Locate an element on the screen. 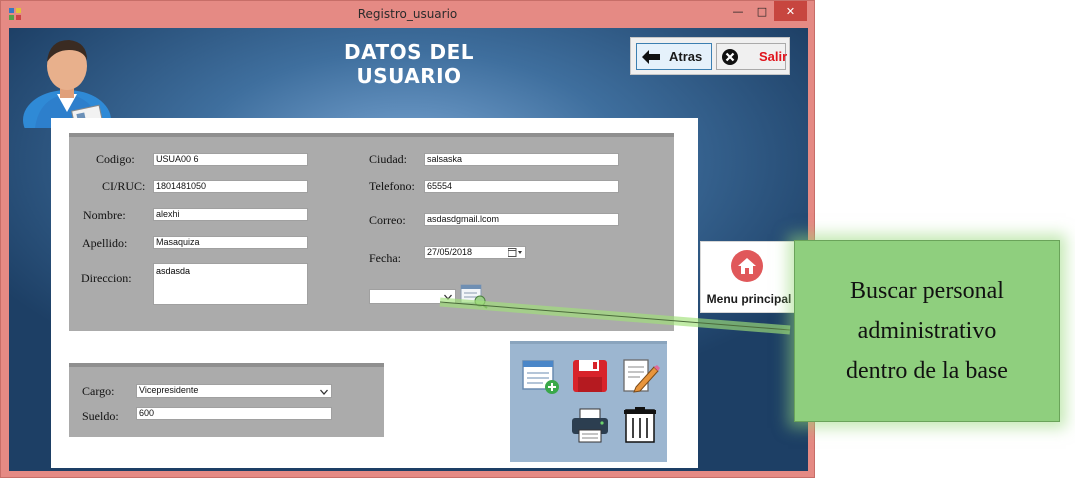 The image size is (1075, 478). cargo-label: Cargo: is located at coordinates (98, 391).